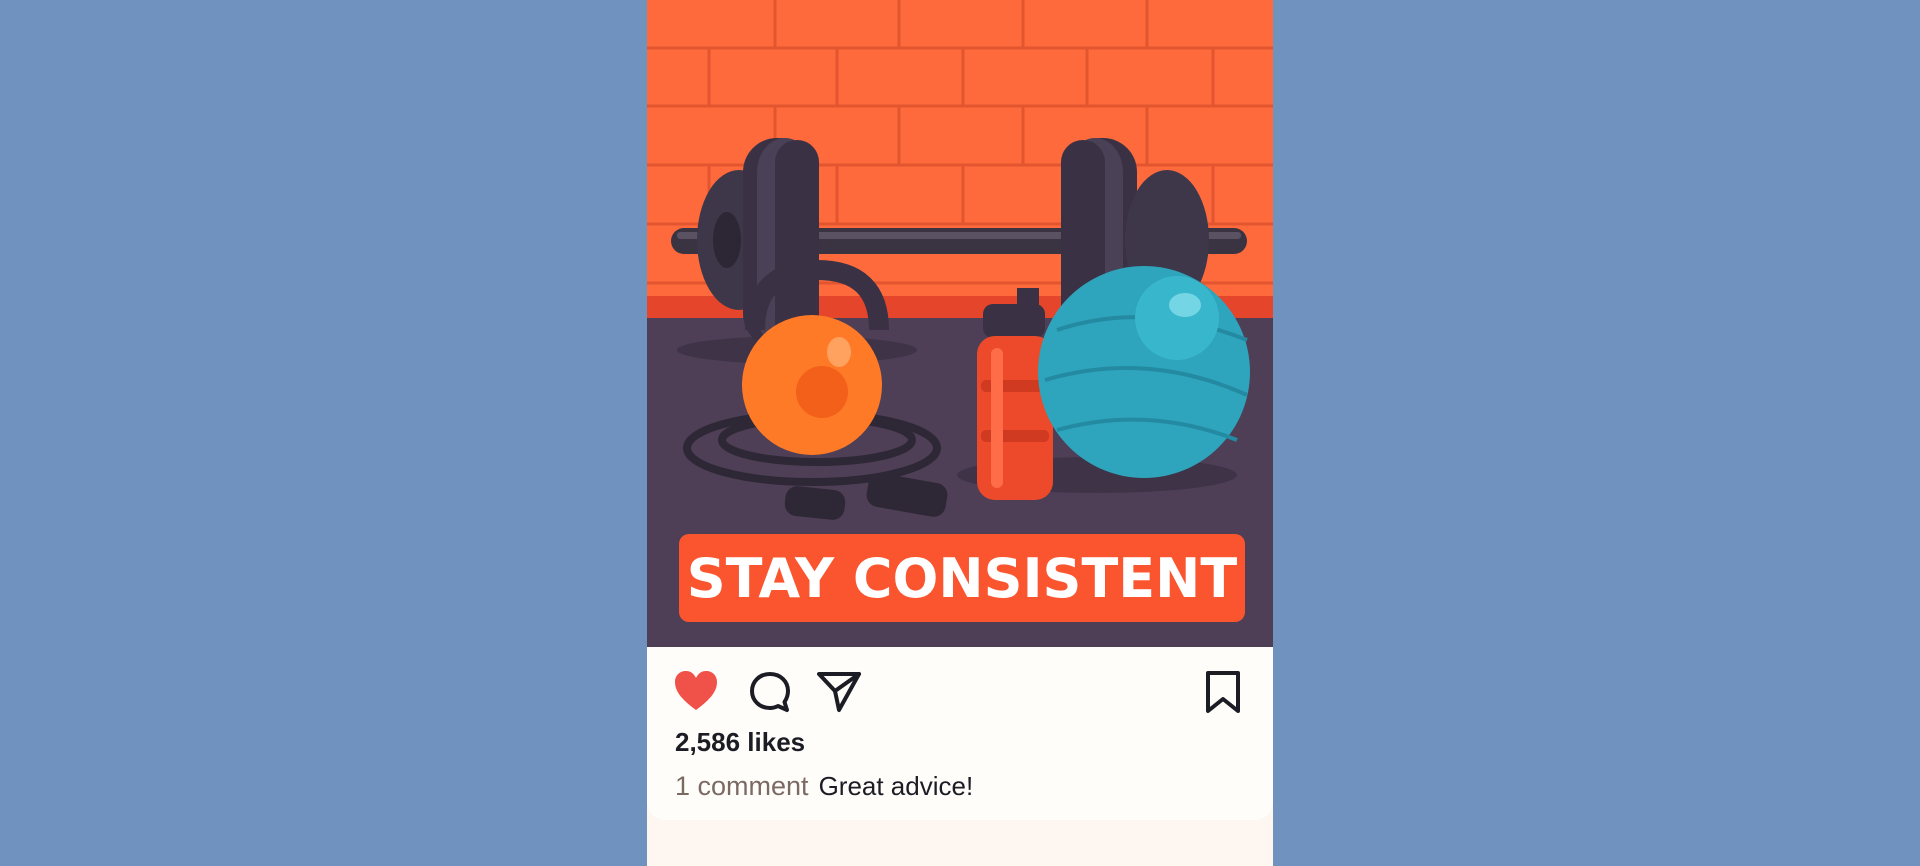 This screenshot has height=866, width=1920. What do you see at coordinates (960, 733) in the screenshot?
I see `action-bar: 2,586 likes 1 comment Great advice!` at bounding box center [960, 733].